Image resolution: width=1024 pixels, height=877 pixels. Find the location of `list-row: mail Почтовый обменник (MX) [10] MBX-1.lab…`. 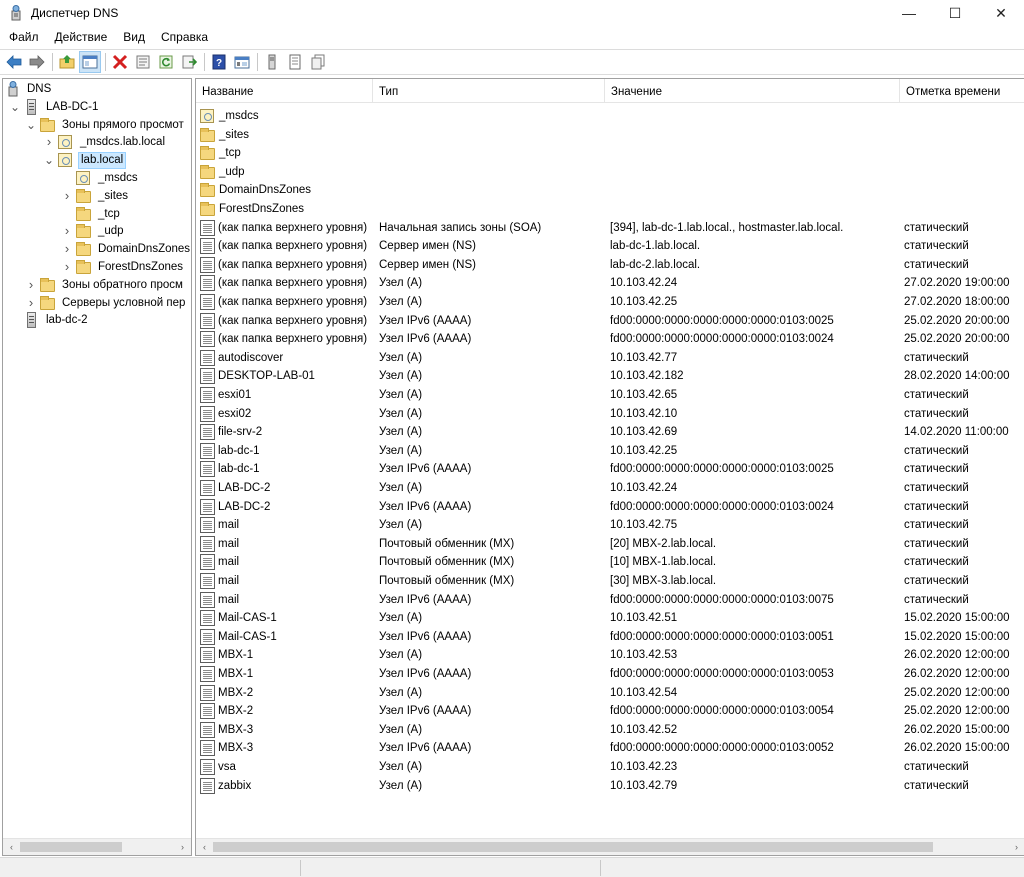

list-row: mail Почтовый обменник (MX) [10] MBX-1.lab… is located at coordinates (610, 562).